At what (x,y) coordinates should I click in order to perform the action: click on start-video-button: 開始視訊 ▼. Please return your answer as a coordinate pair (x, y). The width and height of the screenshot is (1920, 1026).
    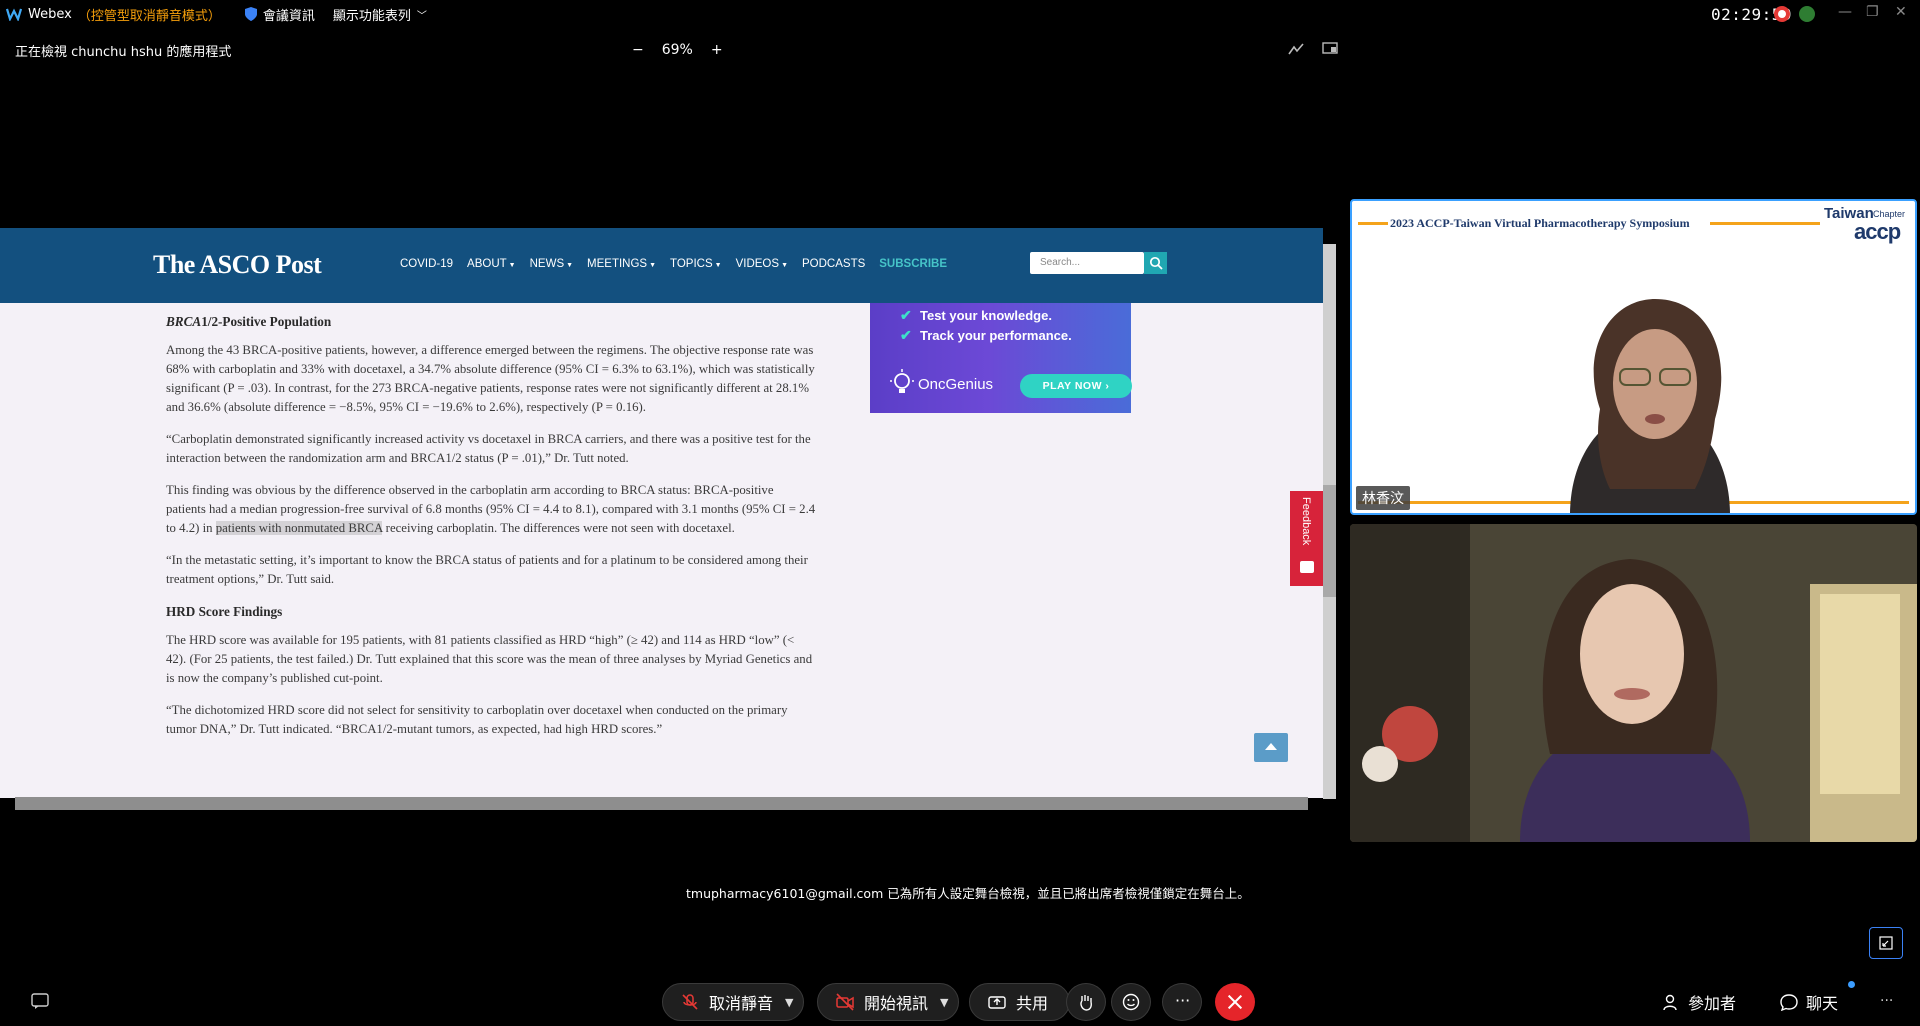
    Looking at the image, I should click on (888, 1002).